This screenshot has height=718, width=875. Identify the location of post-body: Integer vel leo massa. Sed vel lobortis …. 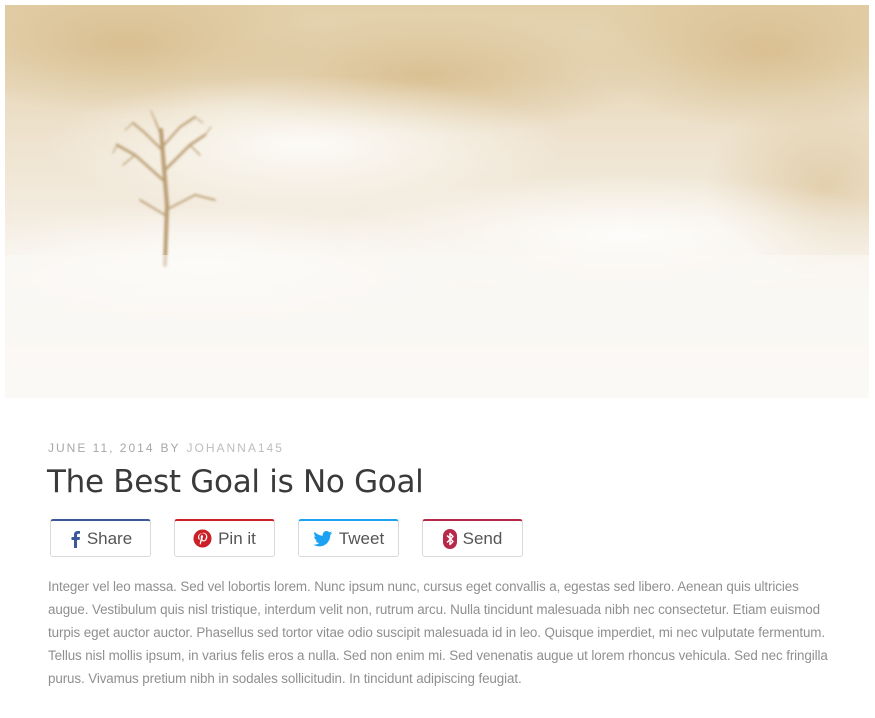
(438, 632).